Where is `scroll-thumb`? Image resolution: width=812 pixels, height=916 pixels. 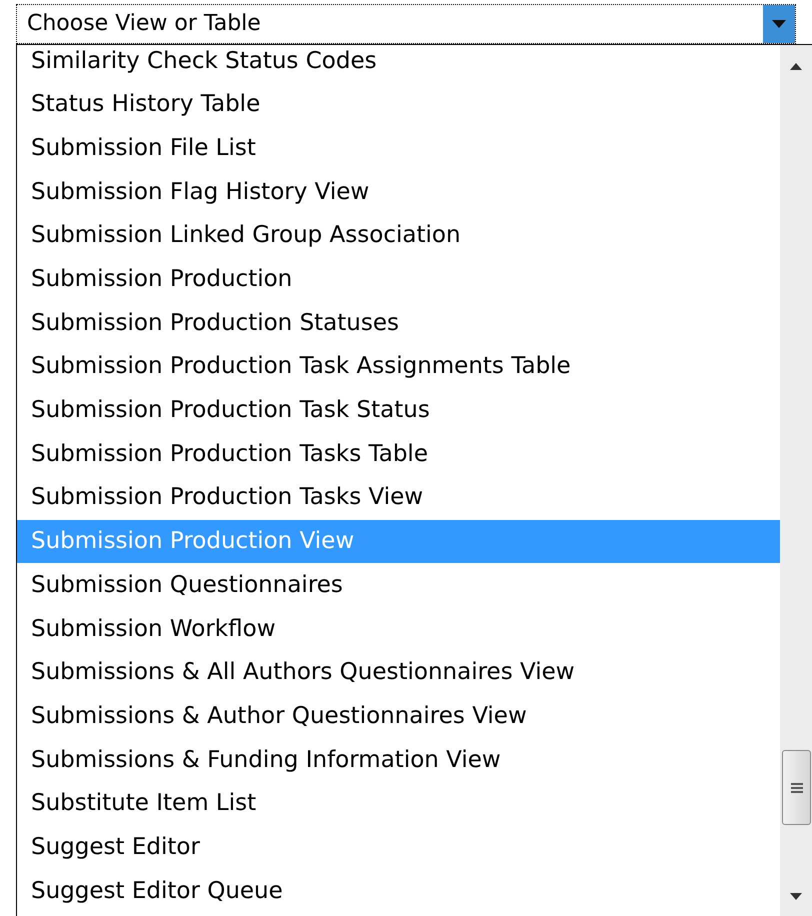 scroll-thumb is located at coordinates (796, 787).